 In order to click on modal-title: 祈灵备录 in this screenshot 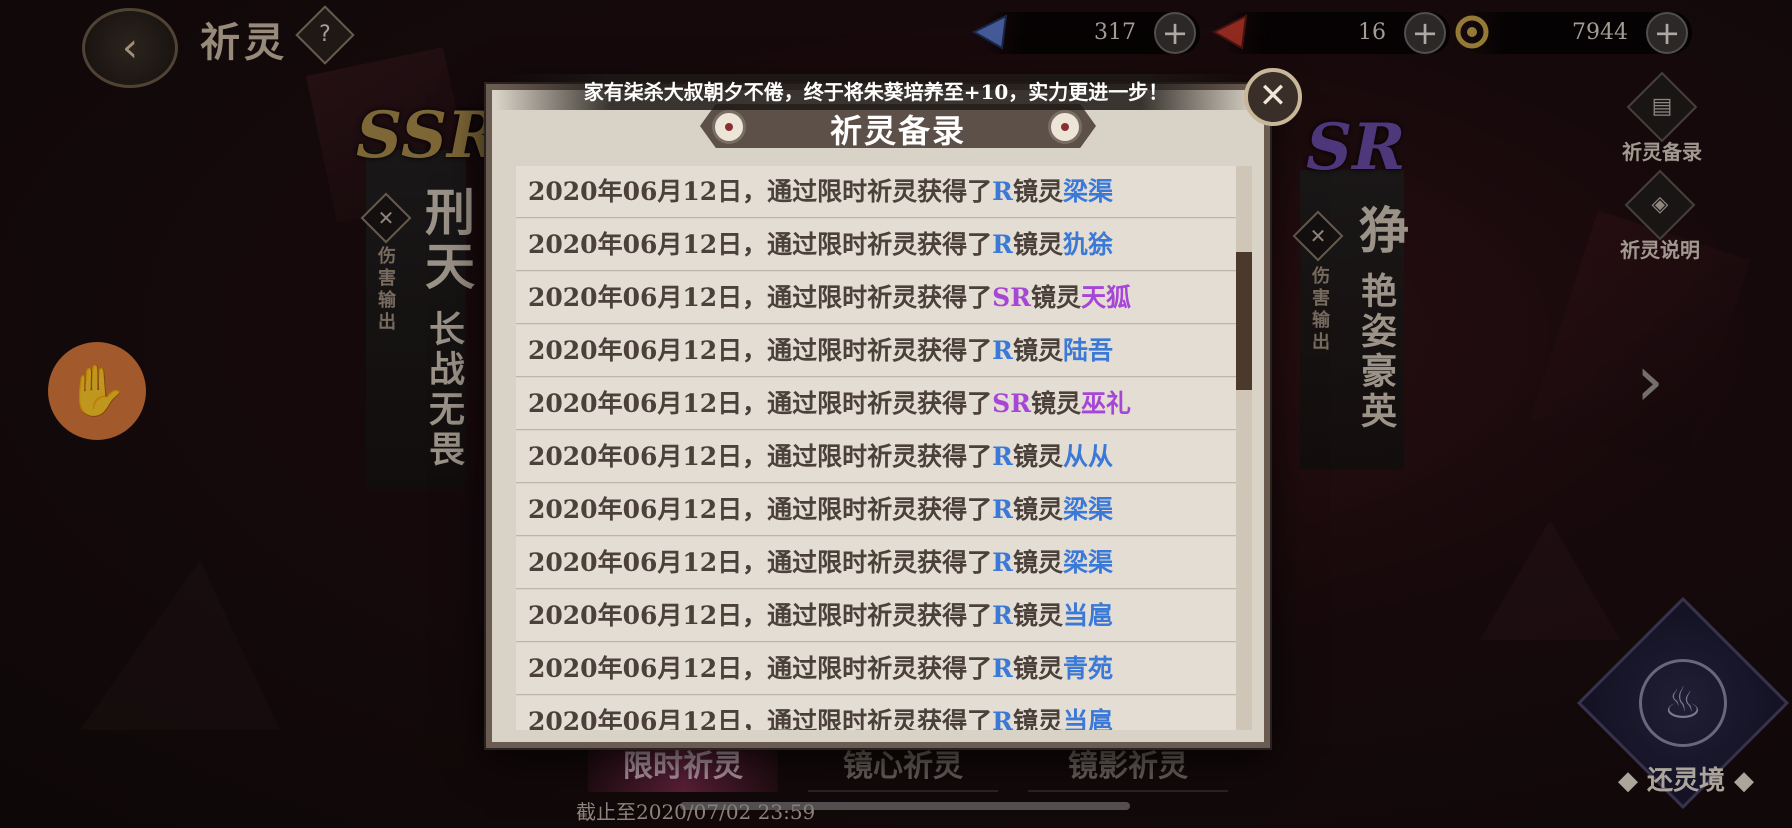, I will do `click(897, 131)`.